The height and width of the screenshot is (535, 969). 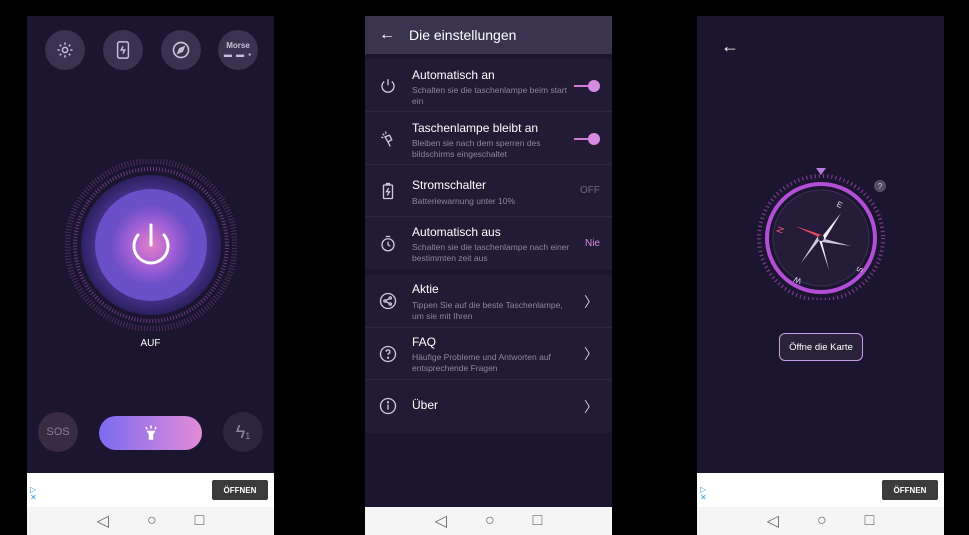 What do you see at coordinates (821, 171) in the screenshot?
I see `heading-marker-icon` at bounding box center [821, 171].